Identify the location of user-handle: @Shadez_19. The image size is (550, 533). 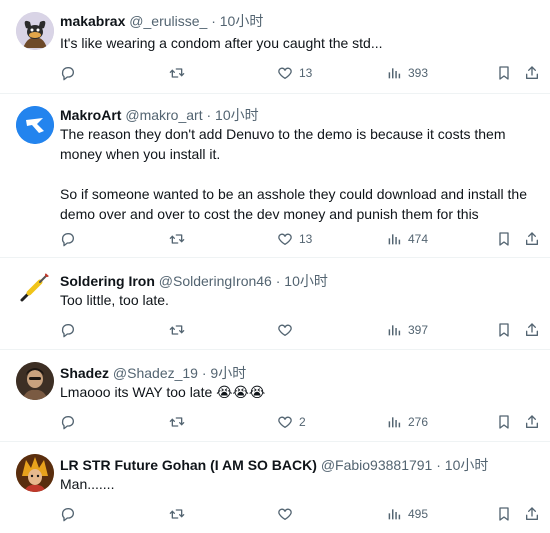
(155, 373).